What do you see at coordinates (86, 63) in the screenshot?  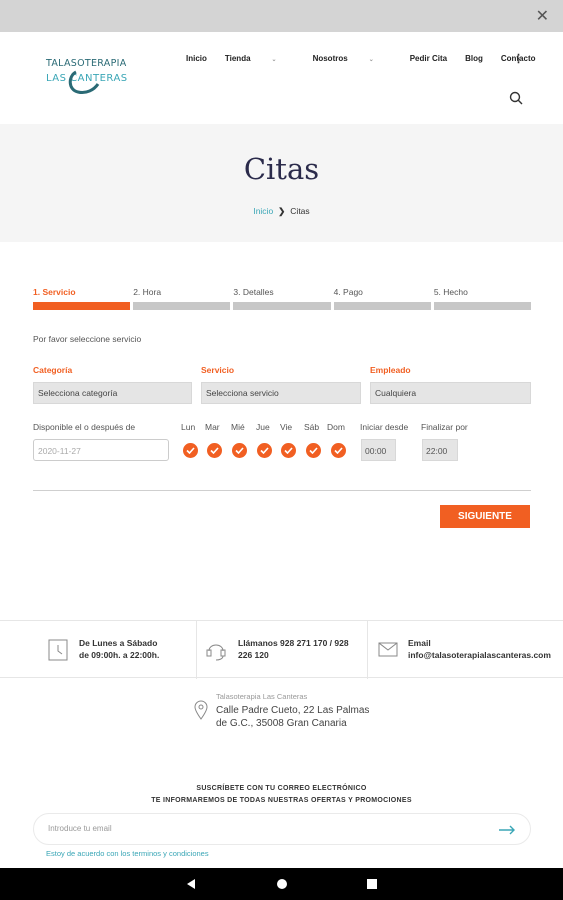 I see `logo-line1: TALASOTERAPIA` at bounding box center [86, 63].